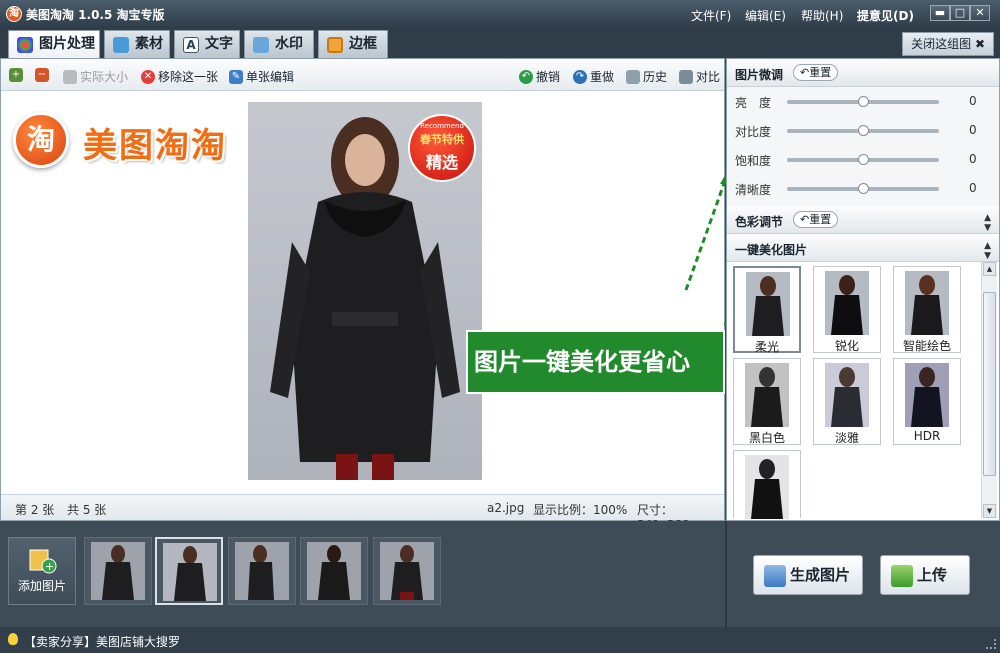 The height and width of the screenshot is (653, 1000). Describe the element at coordinates (261, 45) in the screenshot. I see `watermark-icon` at that location.